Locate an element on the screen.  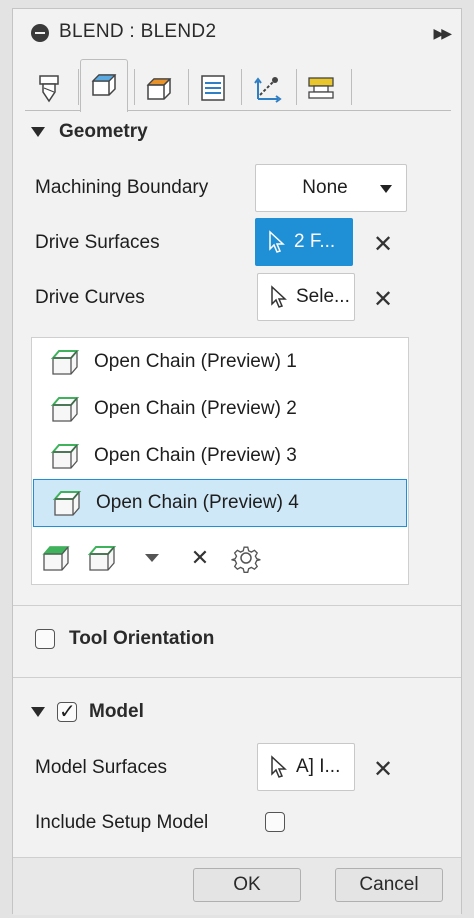
tool-orientation-checkbox is located at coordinates (45, 639).